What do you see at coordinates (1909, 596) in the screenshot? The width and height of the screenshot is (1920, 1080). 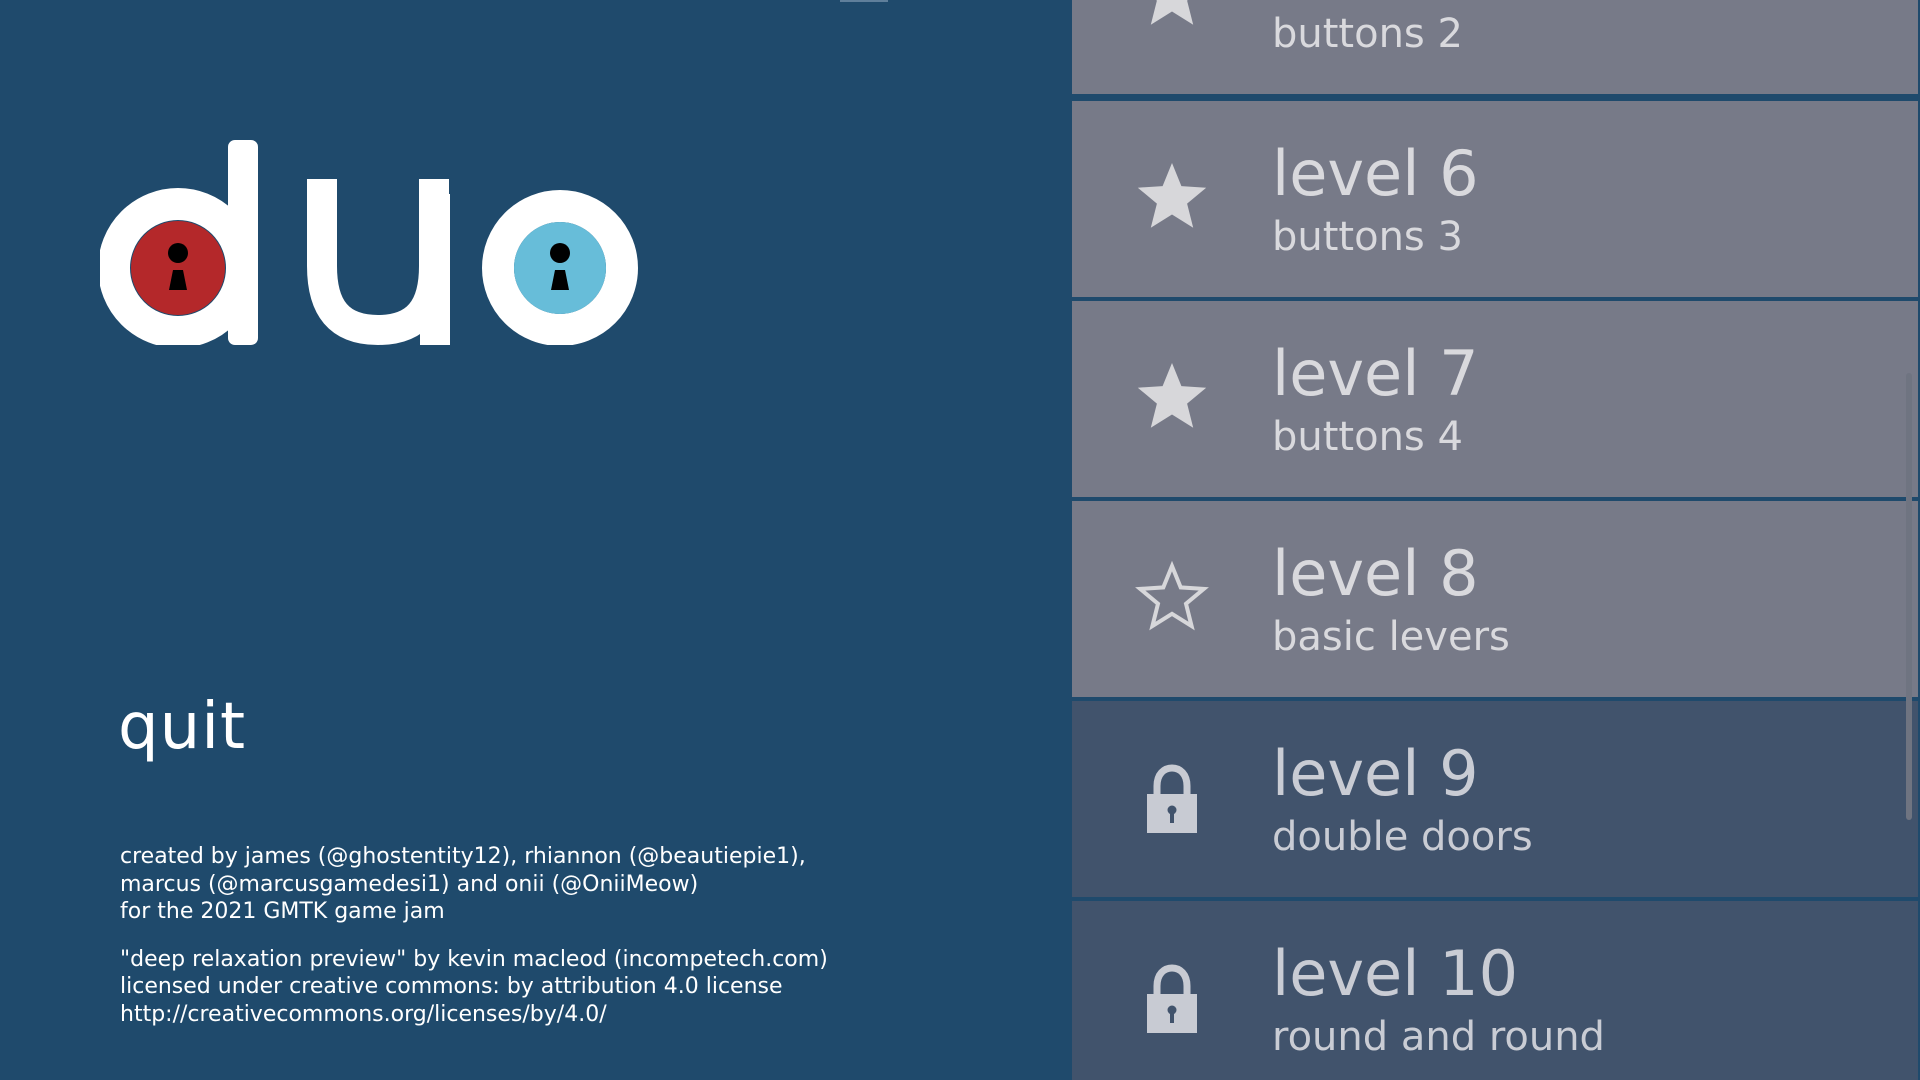 I see `level-list-scrollbar` at bounding box center [1909, 596].